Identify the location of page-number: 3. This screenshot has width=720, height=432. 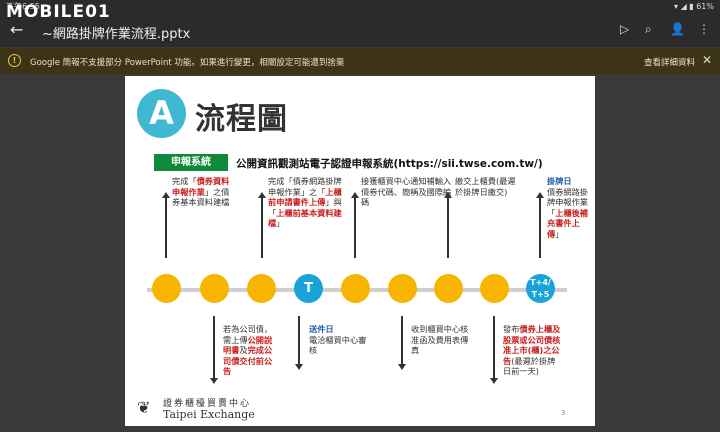
(563, 413).